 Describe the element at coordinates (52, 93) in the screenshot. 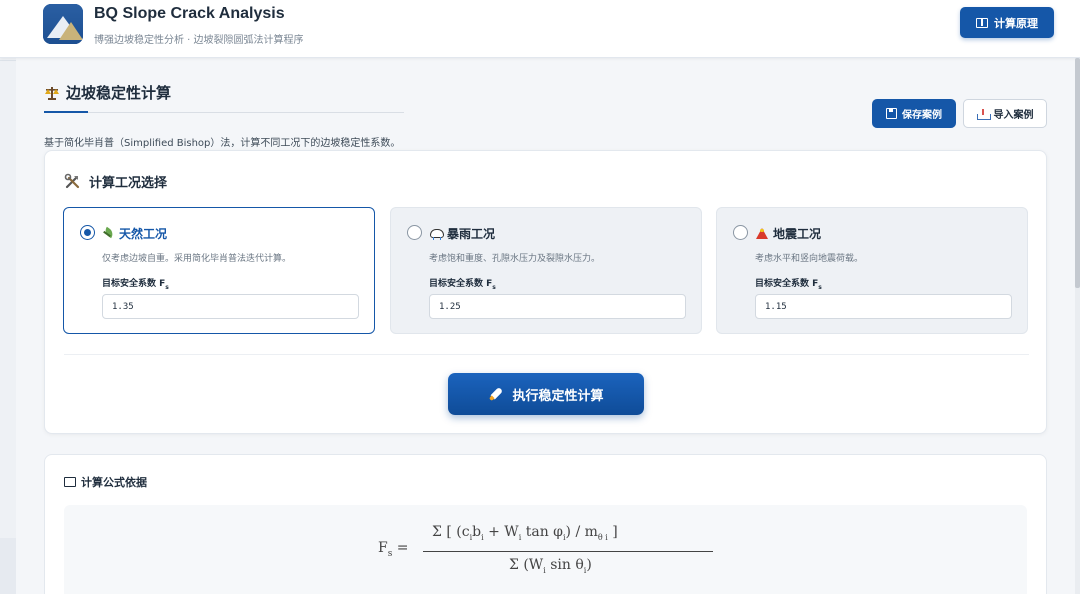

I see `balance-scale-icon` at that location.